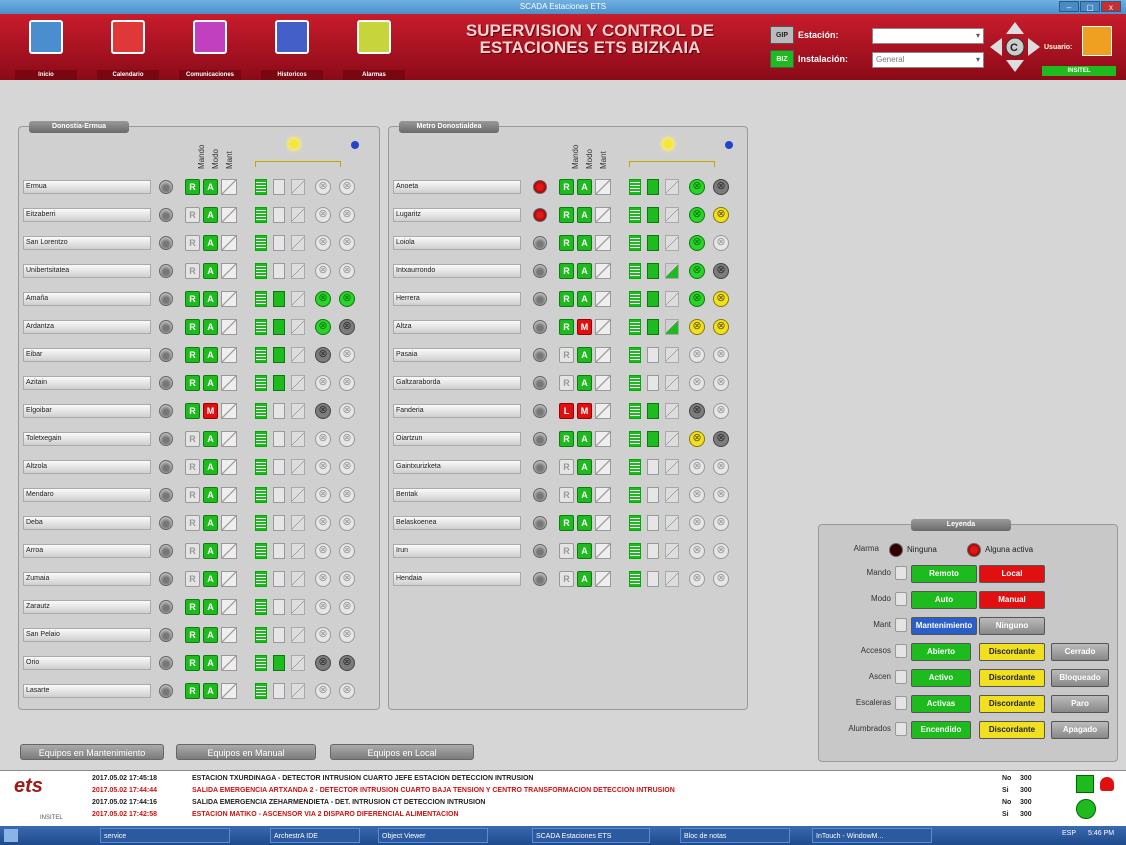 The height and width of the screenshot is (845, 1126). I want to click on station-name: Zumaia, so click(87, 579).